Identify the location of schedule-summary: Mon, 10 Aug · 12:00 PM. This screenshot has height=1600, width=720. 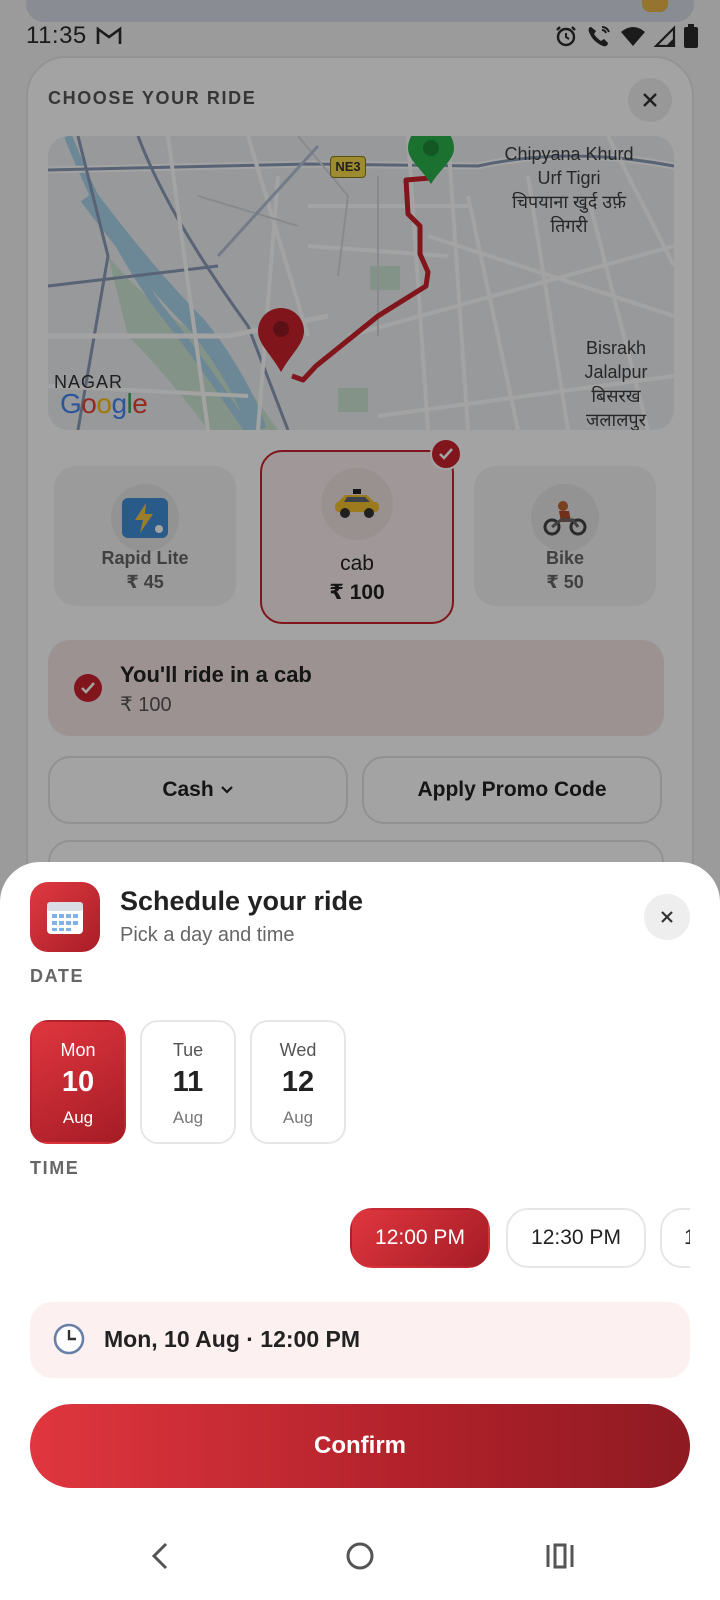
(360, 1340).